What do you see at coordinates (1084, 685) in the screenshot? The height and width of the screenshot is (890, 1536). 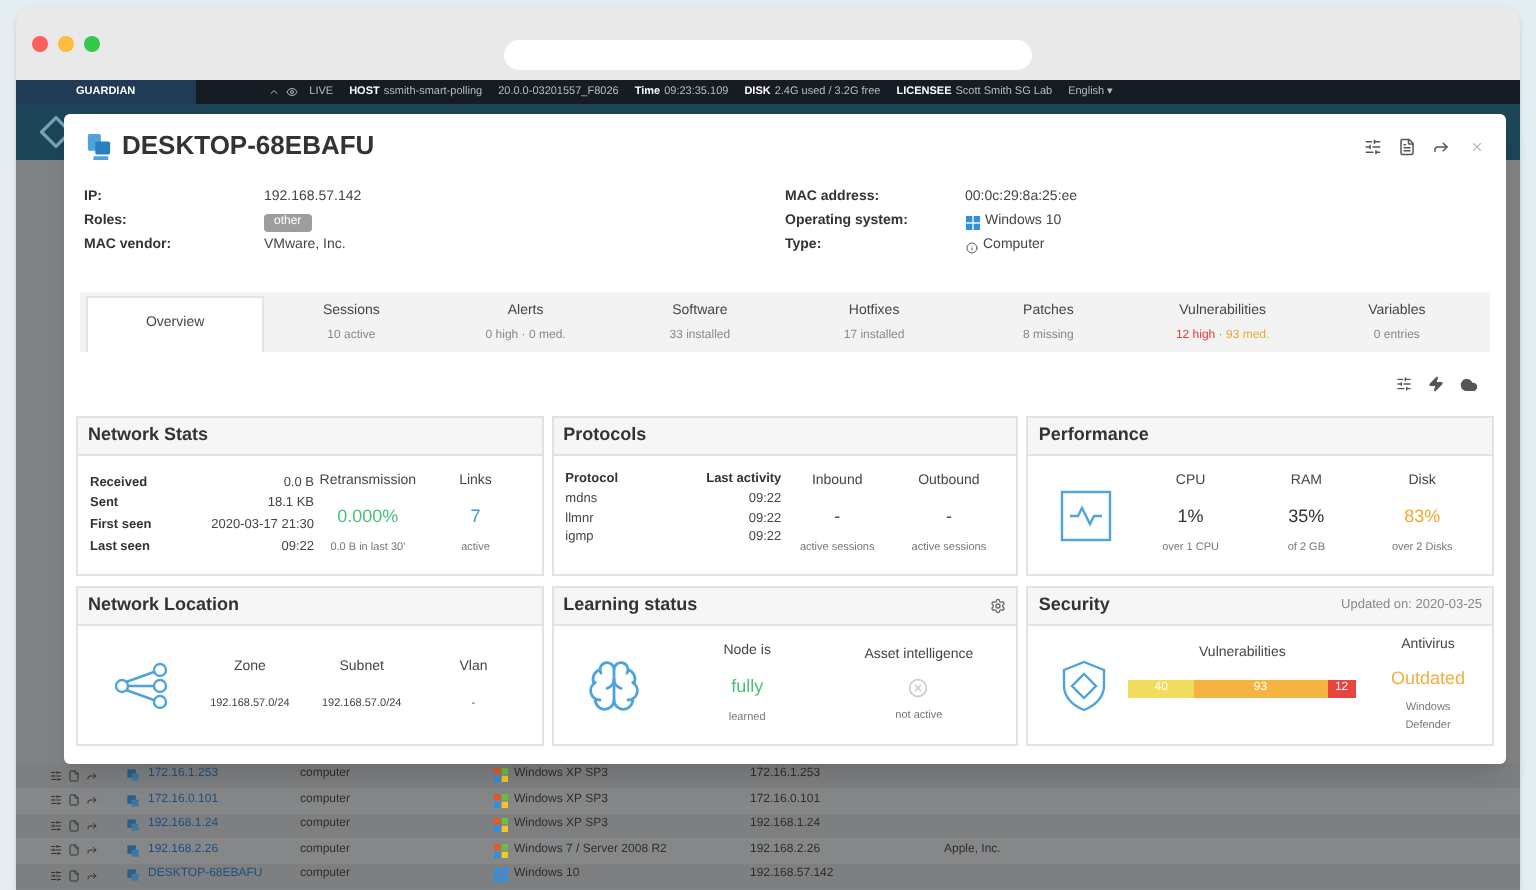 I see `shield-icon` at bounding box center [1084, 685].